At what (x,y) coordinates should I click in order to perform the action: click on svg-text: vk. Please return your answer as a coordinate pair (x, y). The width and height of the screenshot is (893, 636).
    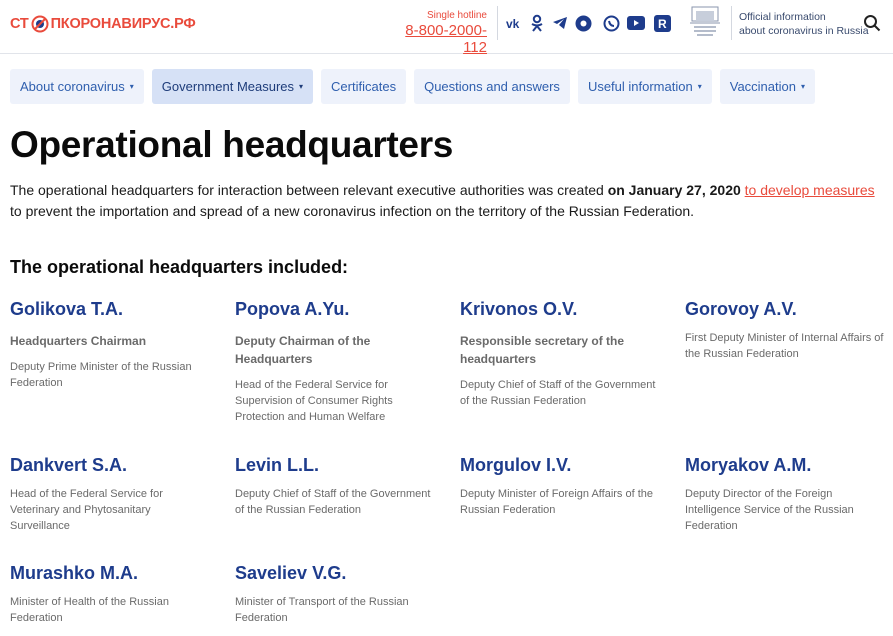
    Looking at the image, I should click on (513, 23).